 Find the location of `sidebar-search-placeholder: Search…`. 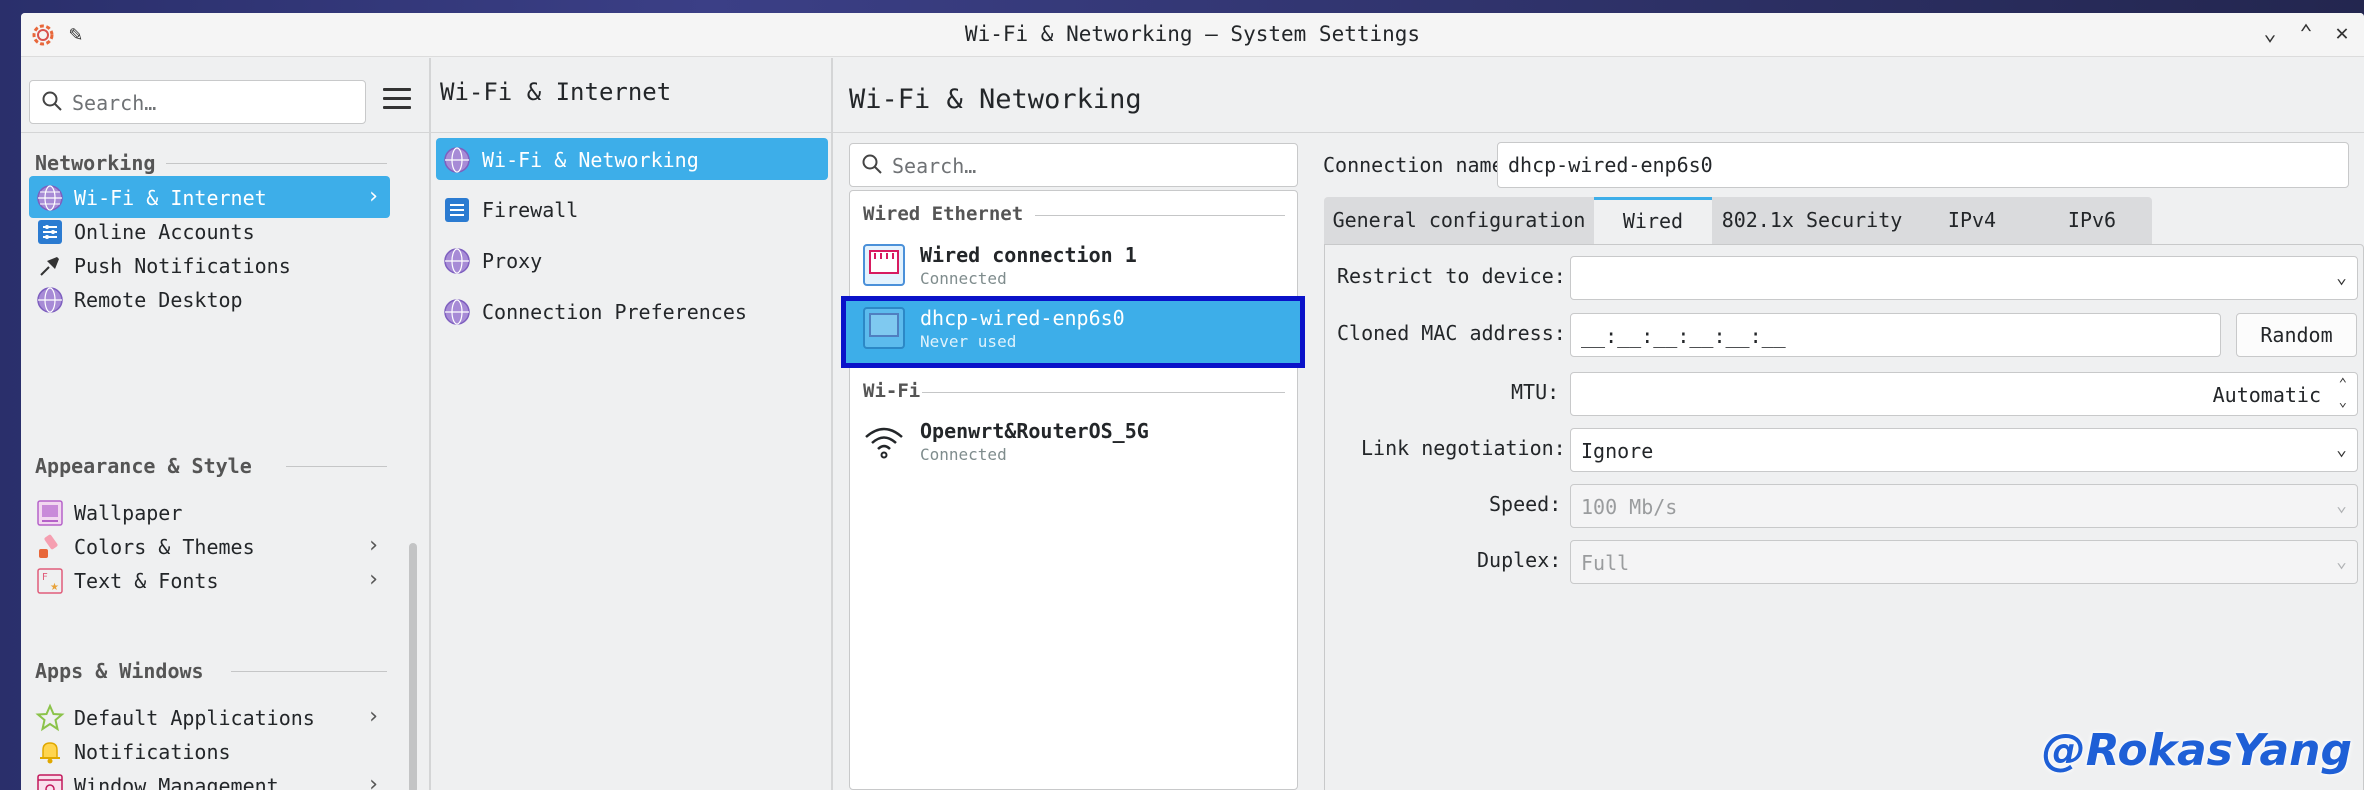

sidebar-search-placeholder: Search… is located at coordinates (114, 103).